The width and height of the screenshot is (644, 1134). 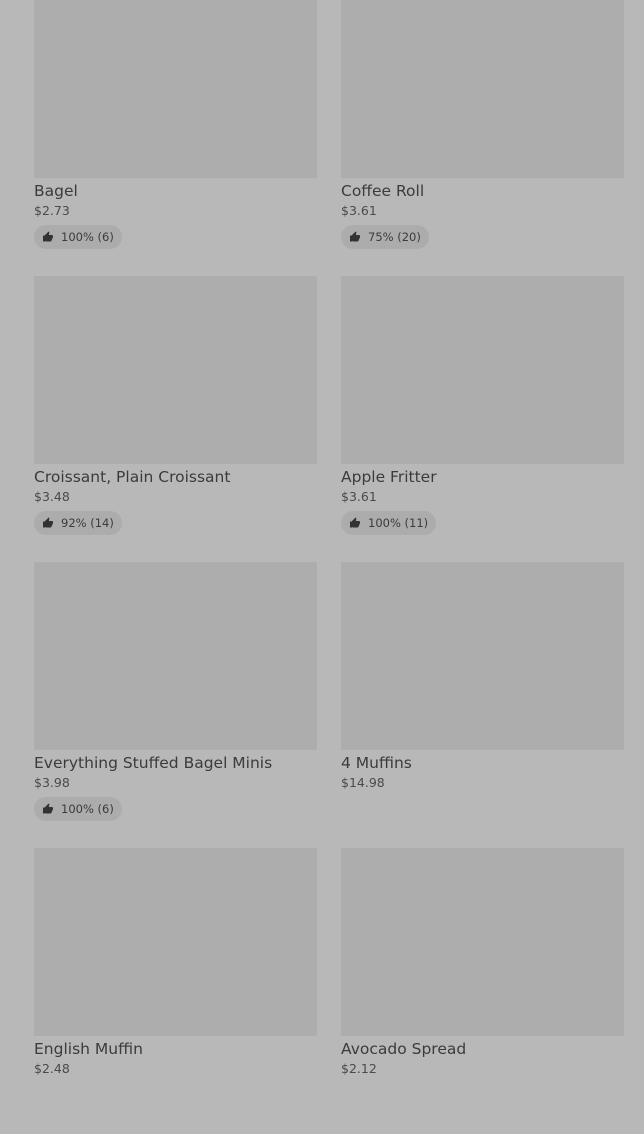 I want to click on product-price: $2.48, so click(x=52, y=1068).